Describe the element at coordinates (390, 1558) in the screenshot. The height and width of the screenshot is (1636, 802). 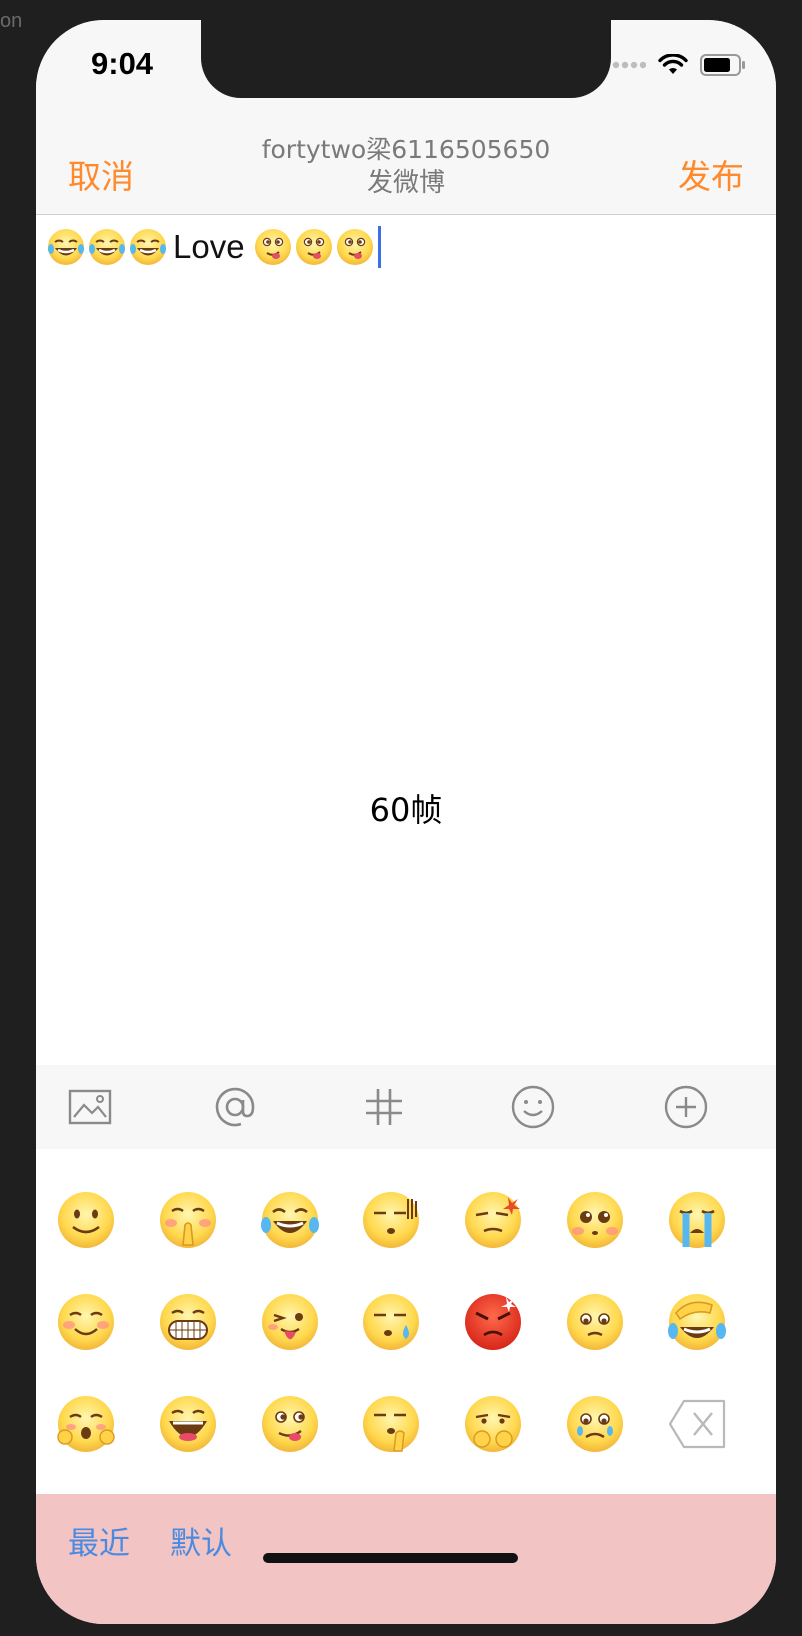
I see `home-indicator` at that location.